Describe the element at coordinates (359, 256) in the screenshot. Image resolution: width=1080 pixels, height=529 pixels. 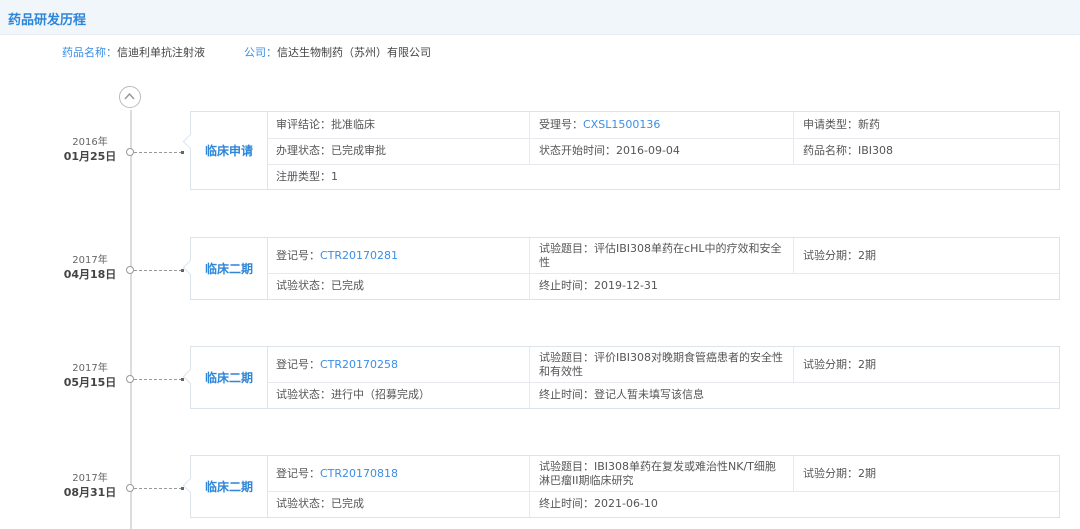
I see `registration-number-link: CTR20170281` at that location.